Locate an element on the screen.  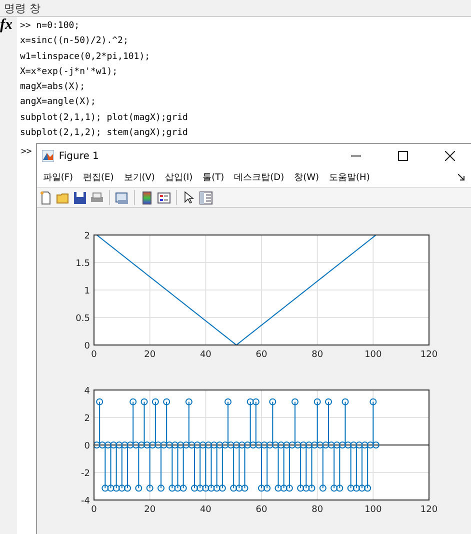
tick-label: 1 is located at coordinates (87, 291).